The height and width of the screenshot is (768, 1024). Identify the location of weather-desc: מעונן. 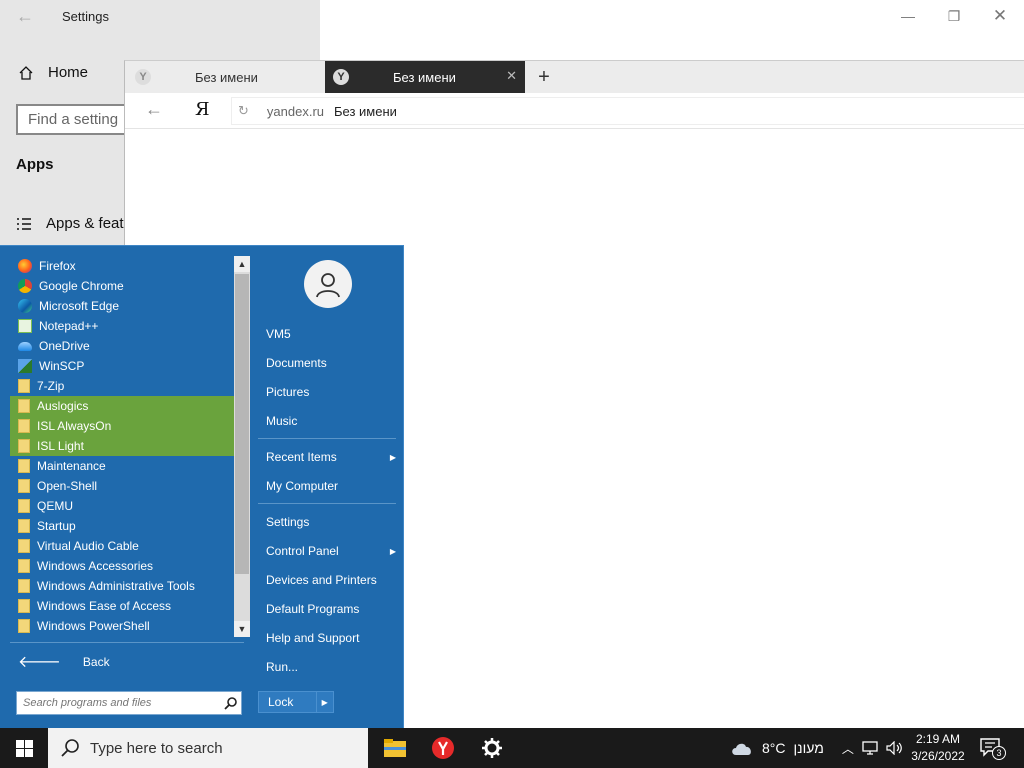
(809, 748).